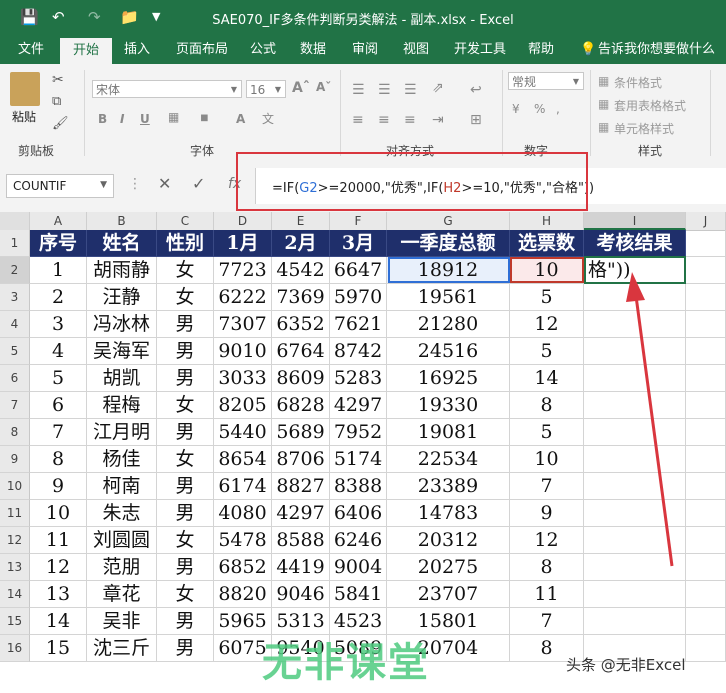 The width and height of the screenshot is (726, 693). What do you see at coordinates (650, 419) in the screenshot?
I see `annotation-arrow` at bounding box center [650, 419].